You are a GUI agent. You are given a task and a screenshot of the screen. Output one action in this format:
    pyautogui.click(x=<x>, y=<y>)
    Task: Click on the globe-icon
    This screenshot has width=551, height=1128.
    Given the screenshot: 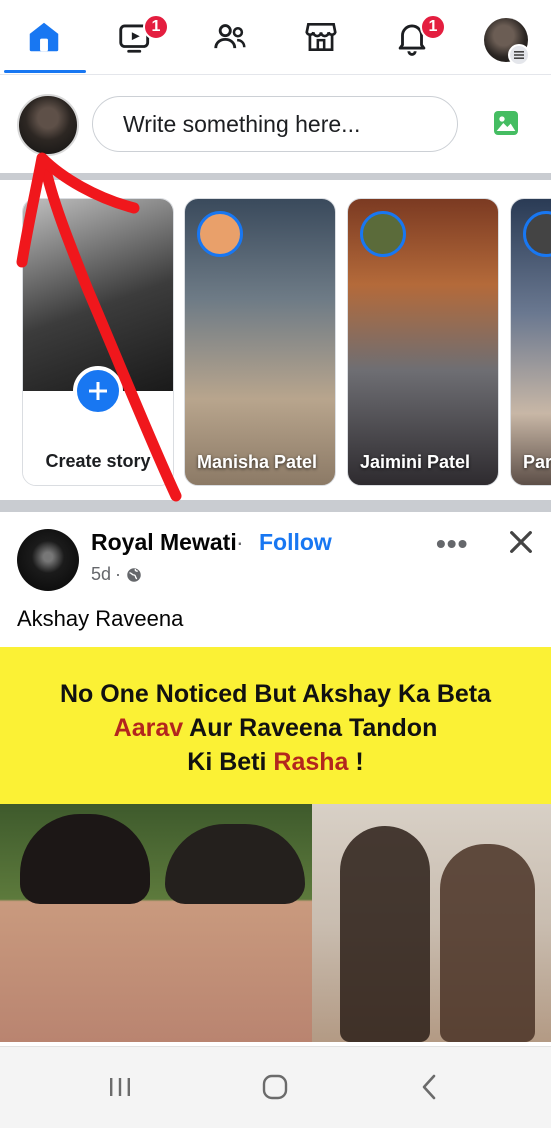 What is the action you would take?
    pyautogui.click(x=134, y=574)
    